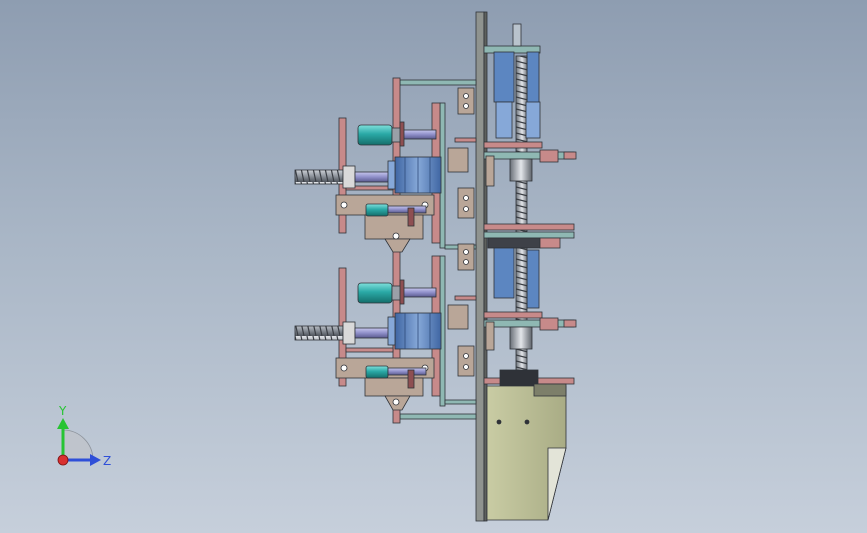 The height and width of the screenshot is (533, 867). I want to click on bottom-housing, so click(529, 445).